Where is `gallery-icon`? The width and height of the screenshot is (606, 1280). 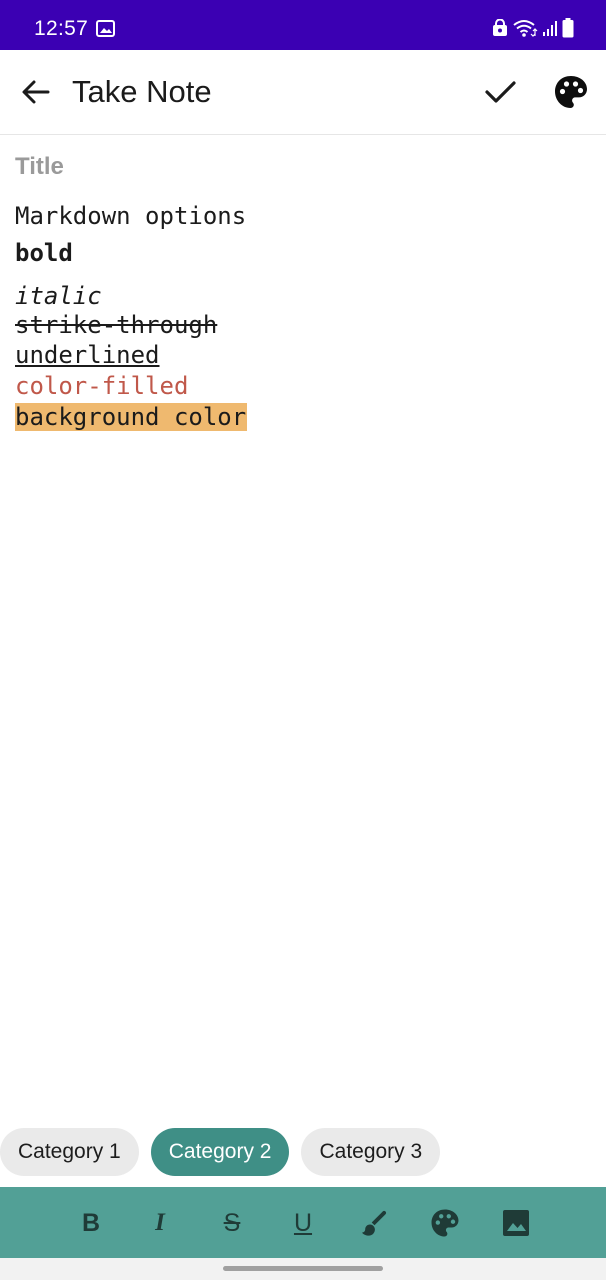
gallery-icon is located at coordinates (105, 28).